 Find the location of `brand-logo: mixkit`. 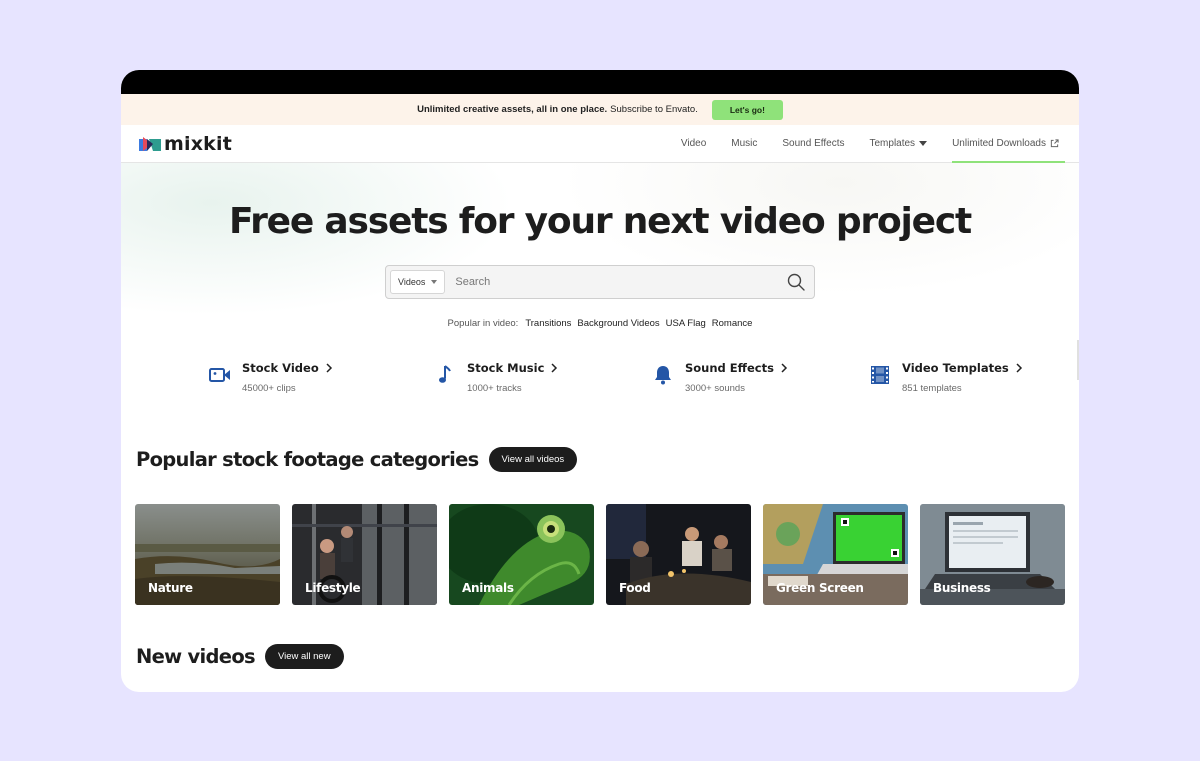

brand-logo: mixkit is located at coordinates (185, 144).